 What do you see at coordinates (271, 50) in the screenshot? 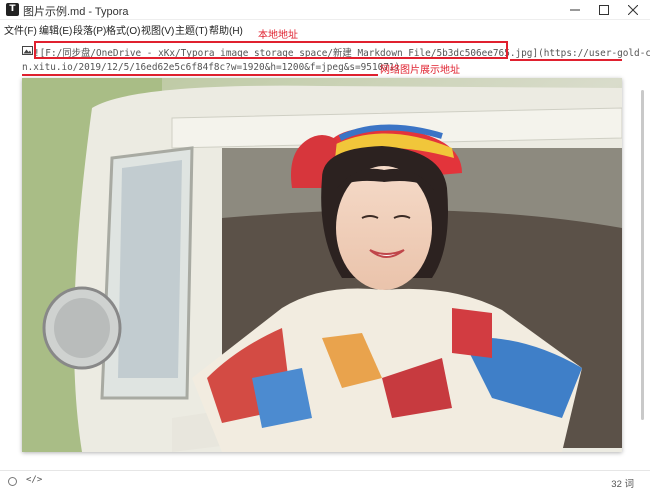
I see `local-path-highlight-box` at bounding box center [271, 50].